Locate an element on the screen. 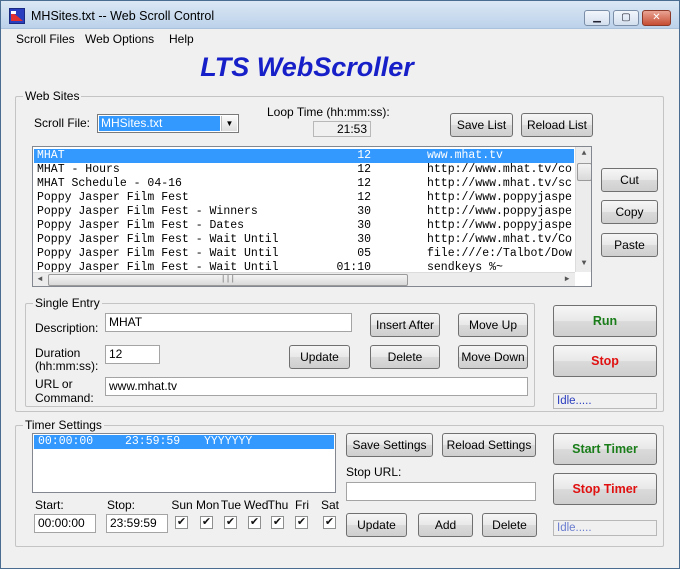 The image size is (680, 569). reload-settings-button: Reload Settings is located at coordinates (489, 445).